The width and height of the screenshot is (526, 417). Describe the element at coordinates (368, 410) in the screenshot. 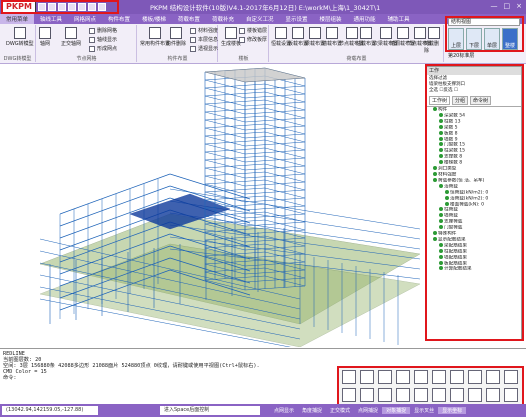

I see `status-point-snap: 点网捕捉` at that location.